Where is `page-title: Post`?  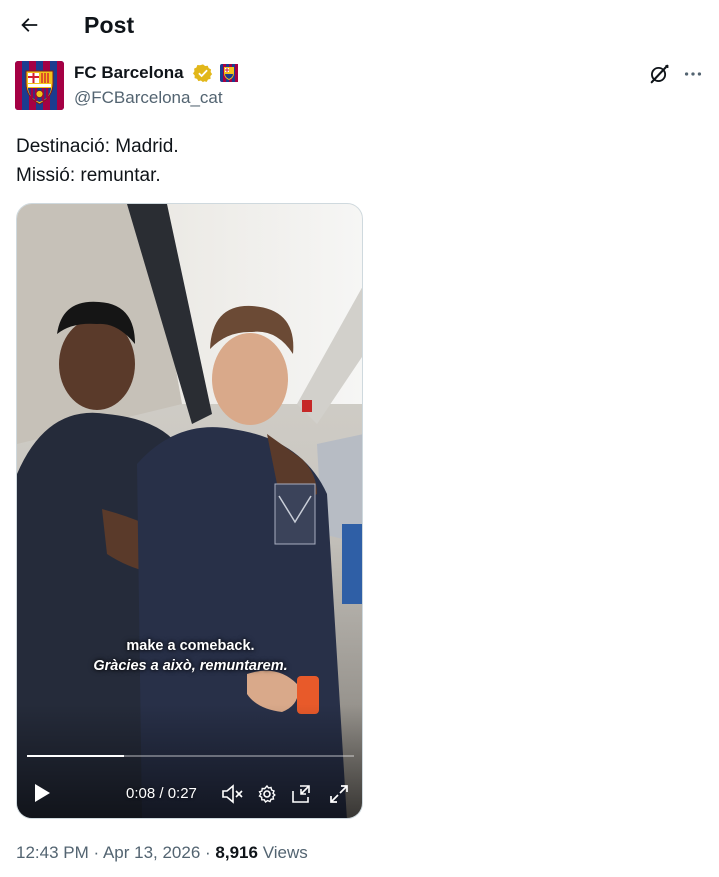
page-title: Post is located at coordinates (109, 25).